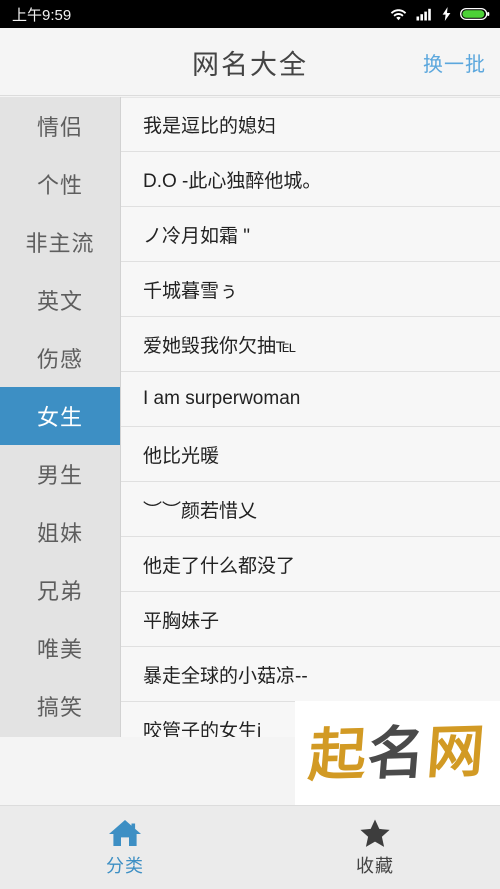 The height and width of the screenshot is (889, 500). Describe the element at coordinates (310, 454) in the screenshot. I see `list-item: 他比光暖` at that location.